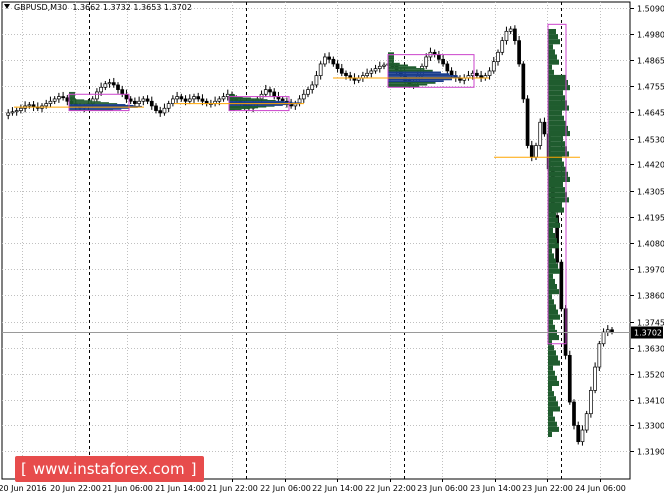 This screenshot has width=664, height=498. I want to click on y-tick-label: 1.3520, so click(650, 375).